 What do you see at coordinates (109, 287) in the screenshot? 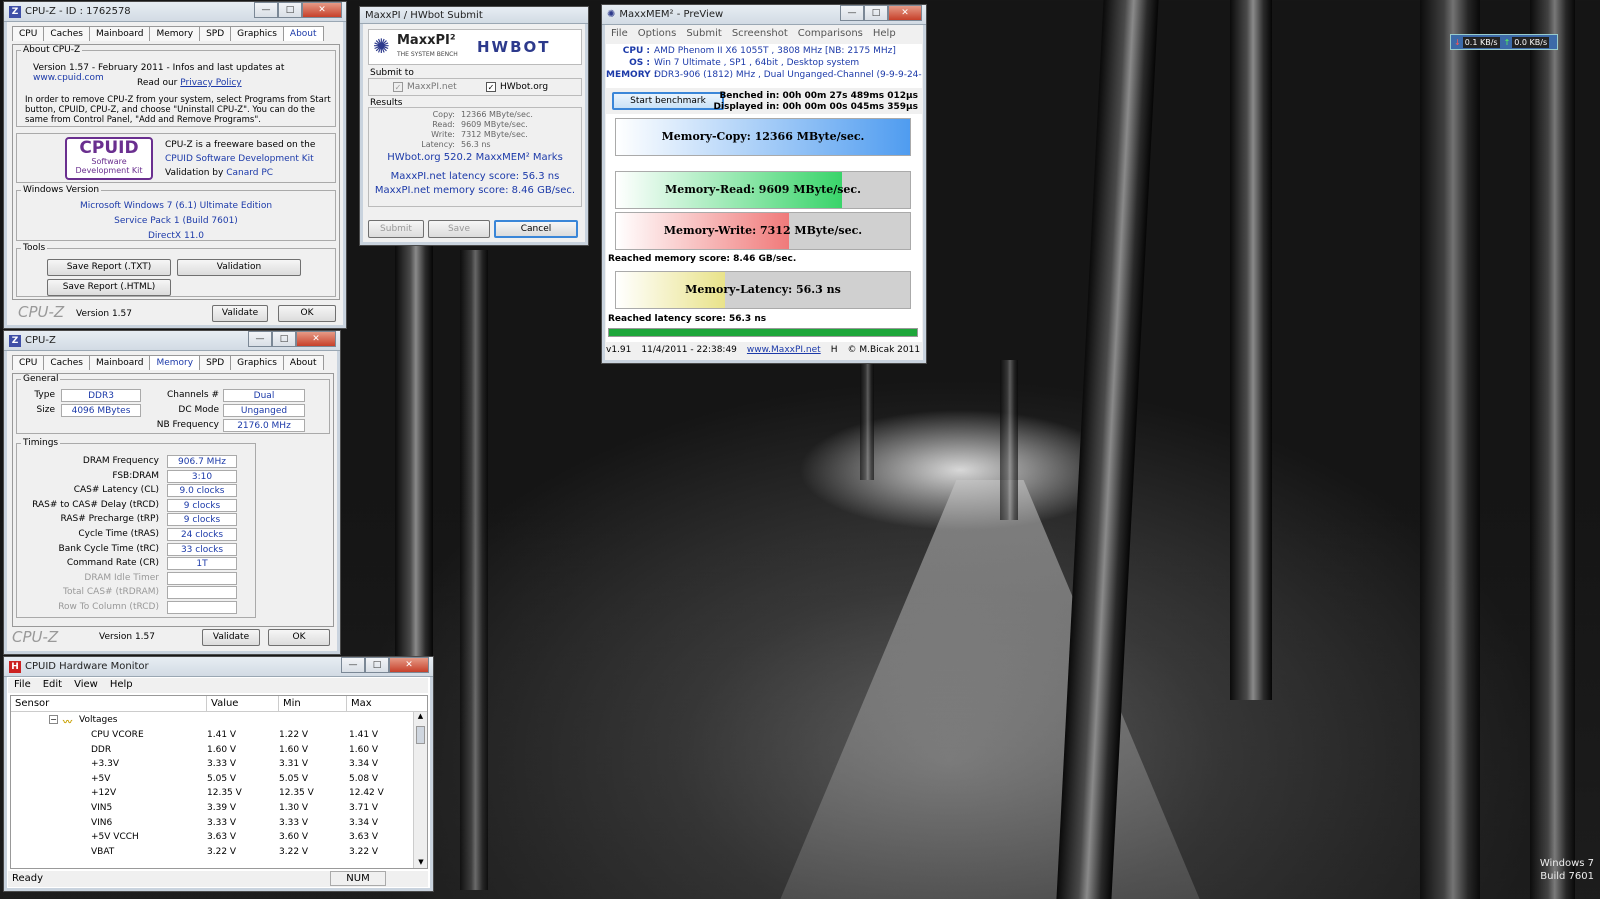
I see `save-report-html-button: Save Report (.HTML)` at bounding box center [109, 287].